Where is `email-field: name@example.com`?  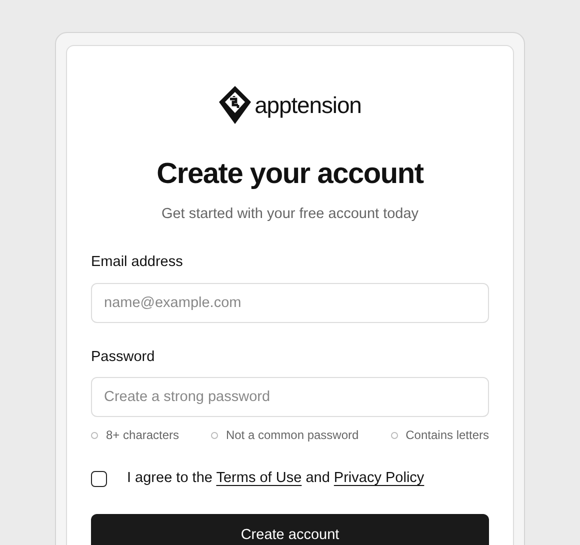 email-field: name@example.com is located at coordinates (290, 302).